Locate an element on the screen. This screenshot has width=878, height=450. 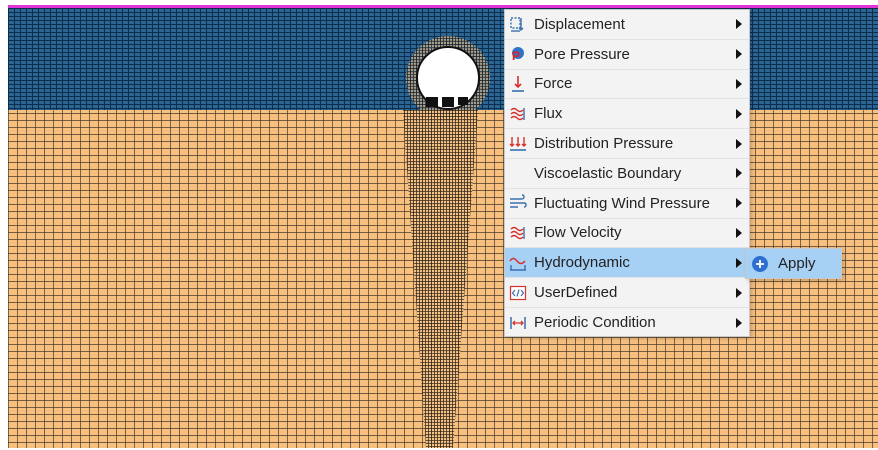
hydrodynamic-submenu: Apply is located at coordinates (793, 263).